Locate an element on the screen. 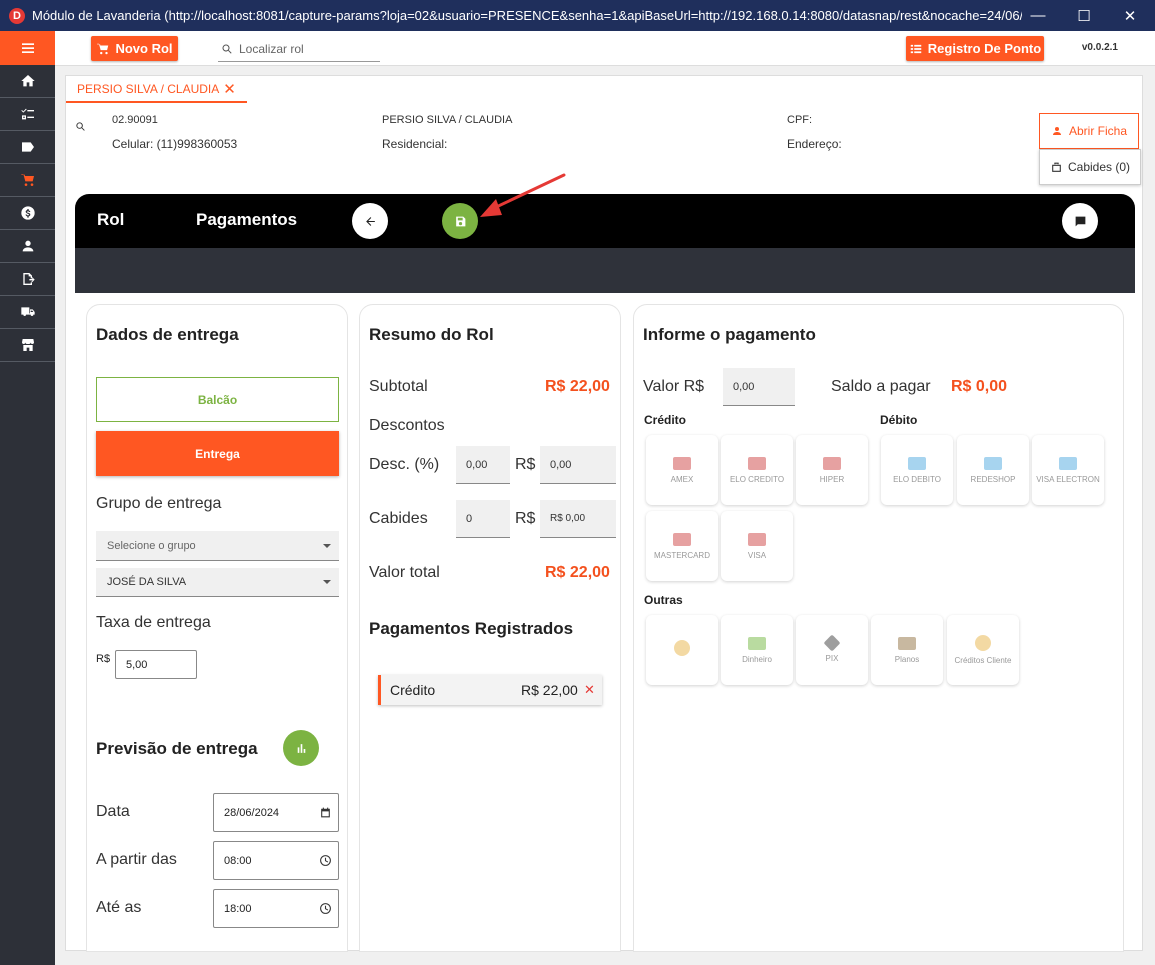 This screenshot has width=1155, height=965. from-time-input: 08:00 is located at coordinates (276, 860).